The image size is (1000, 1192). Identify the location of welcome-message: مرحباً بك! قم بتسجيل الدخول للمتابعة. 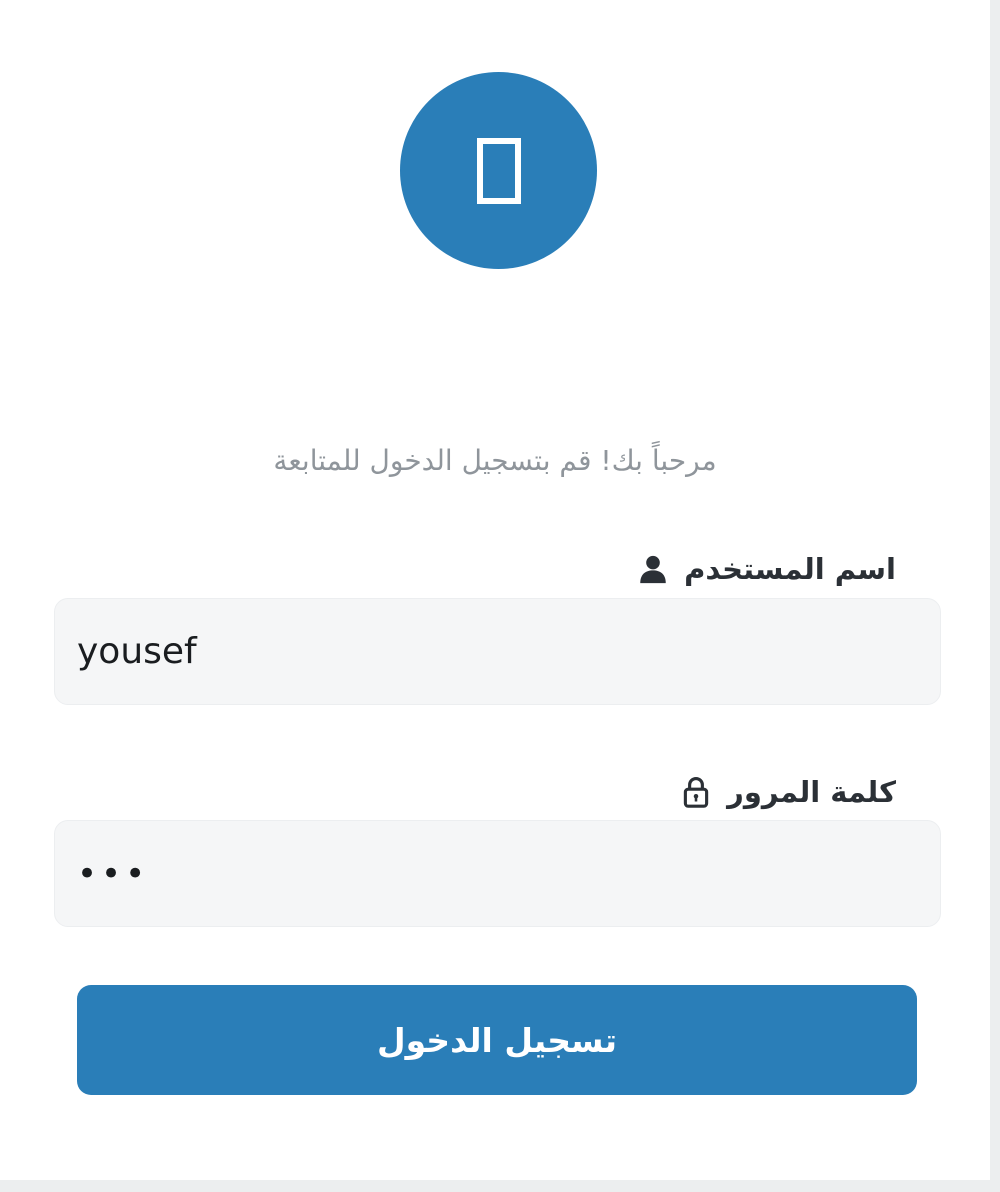
(495, 460).